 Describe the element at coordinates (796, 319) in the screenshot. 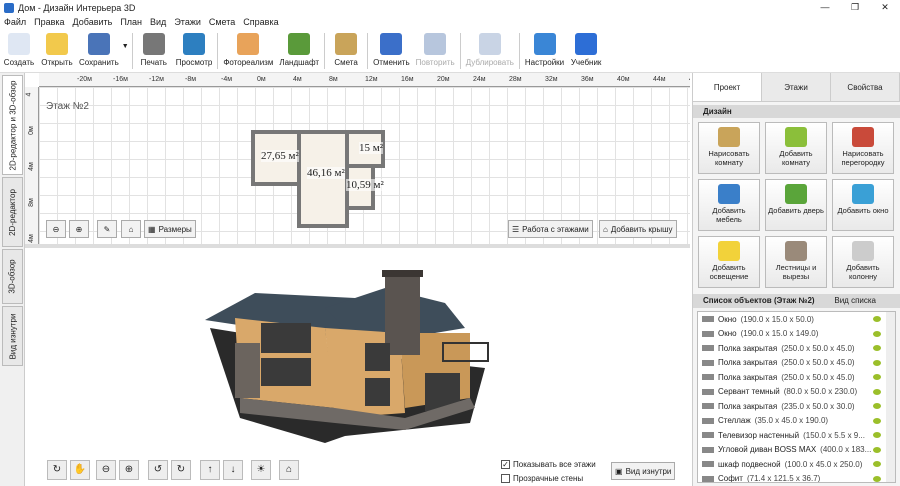

I see `list-item: Окно (190.0 x 15.0 x 50.0)` at that location.